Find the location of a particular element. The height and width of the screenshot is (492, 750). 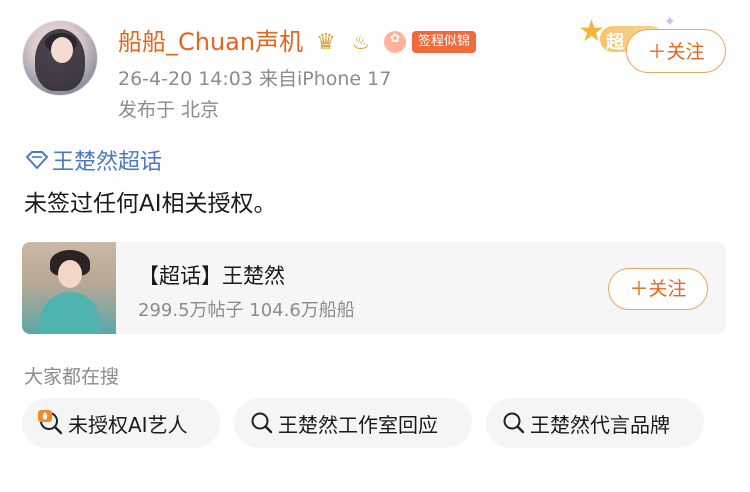

search-section-label: 大家都在搜 is located at coordinates (72, 377).